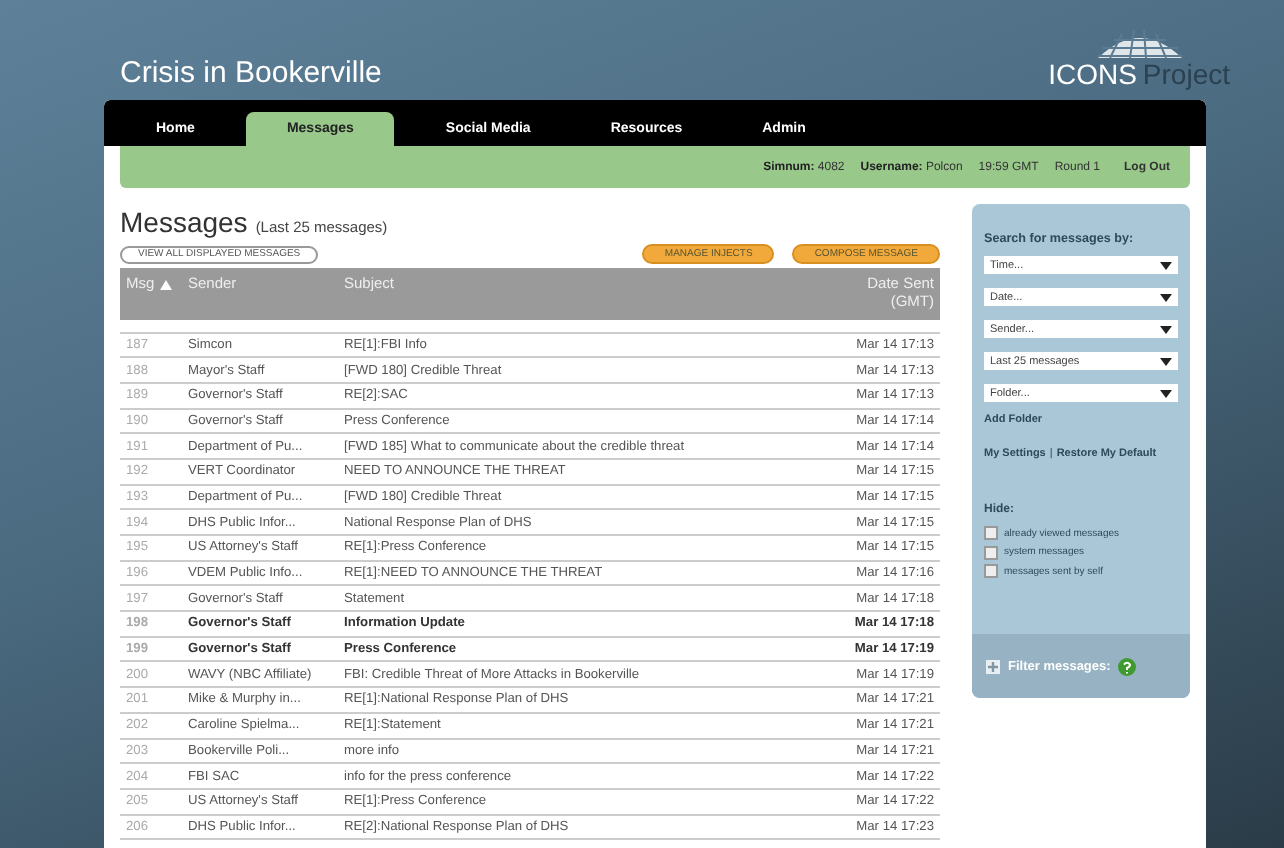 The height and width of the screenshot is (848, 1284). I want to click on help-icon, so click(1127, 666).